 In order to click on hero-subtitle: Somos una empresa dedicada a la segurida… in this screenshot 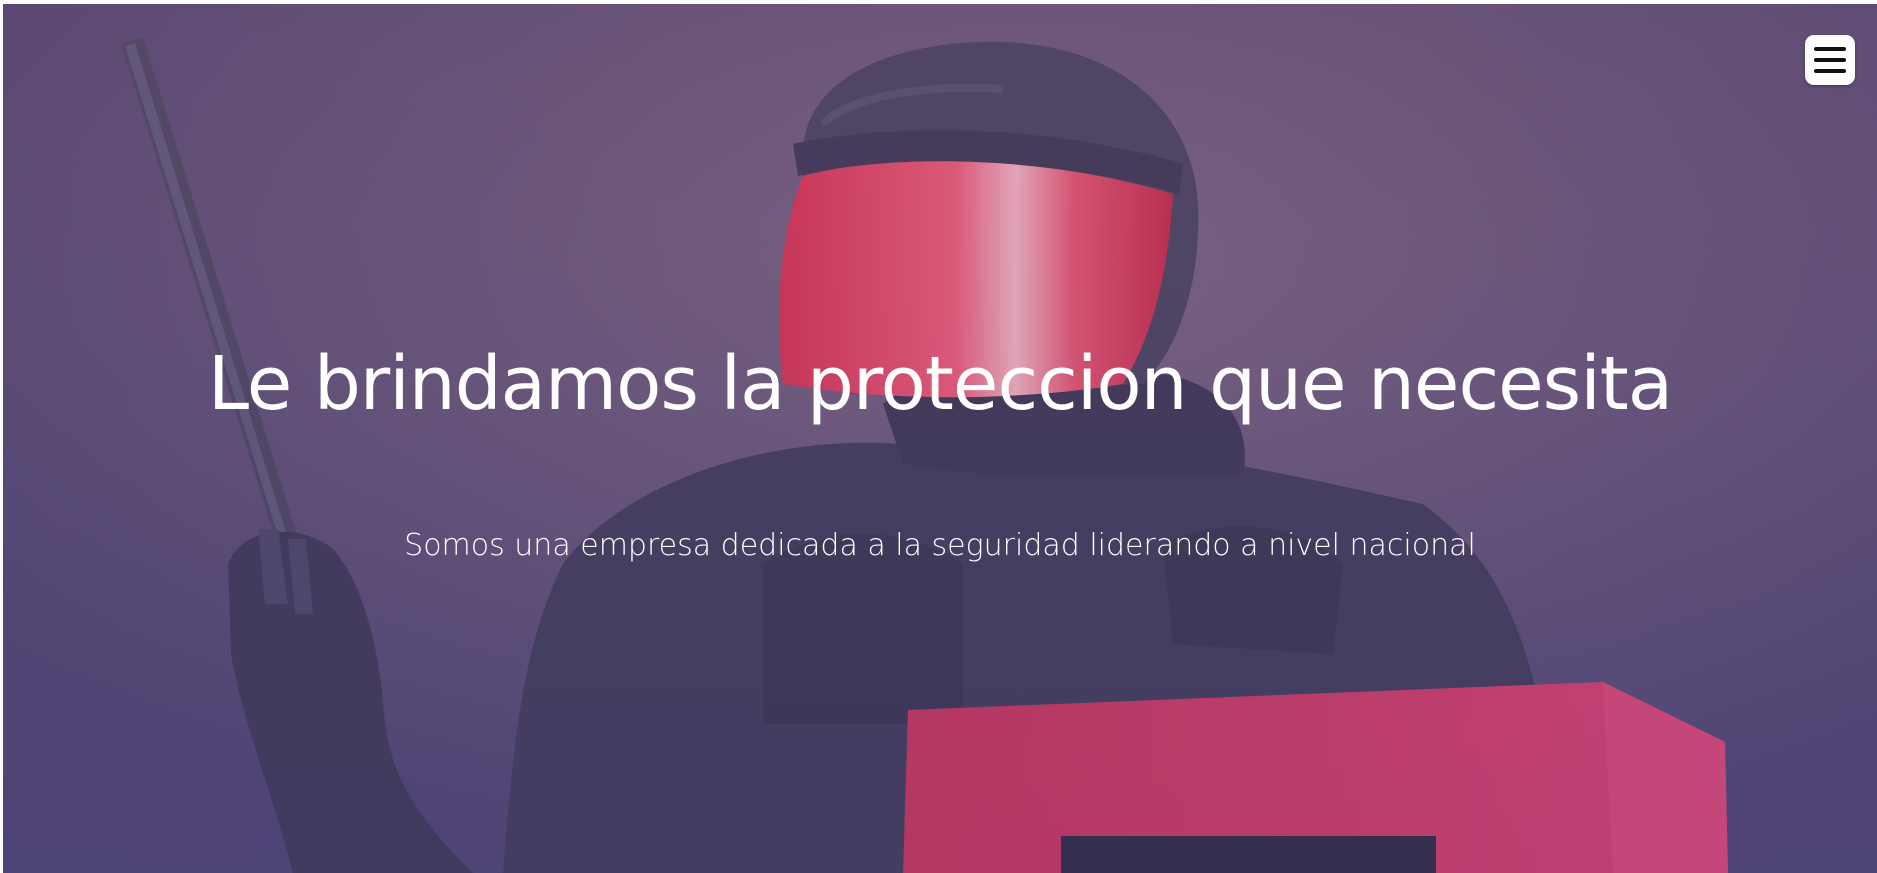, I will do `click(940, 545)`.